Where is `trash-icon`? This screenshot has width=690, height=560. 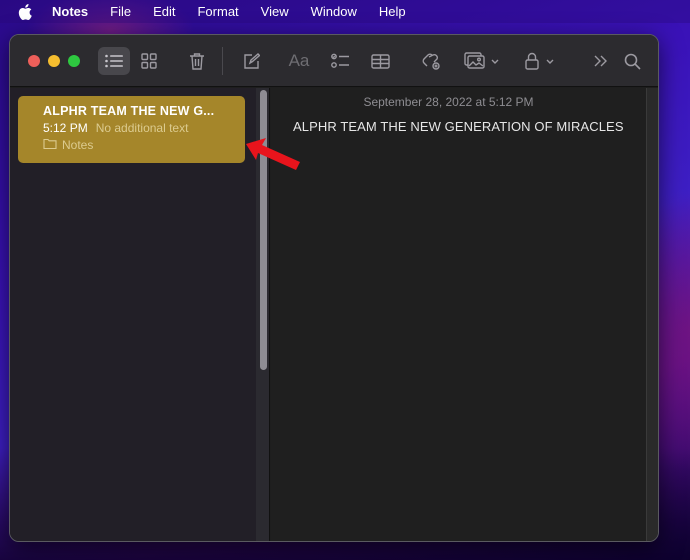
trash-icon is located at coordinates (197, 61).